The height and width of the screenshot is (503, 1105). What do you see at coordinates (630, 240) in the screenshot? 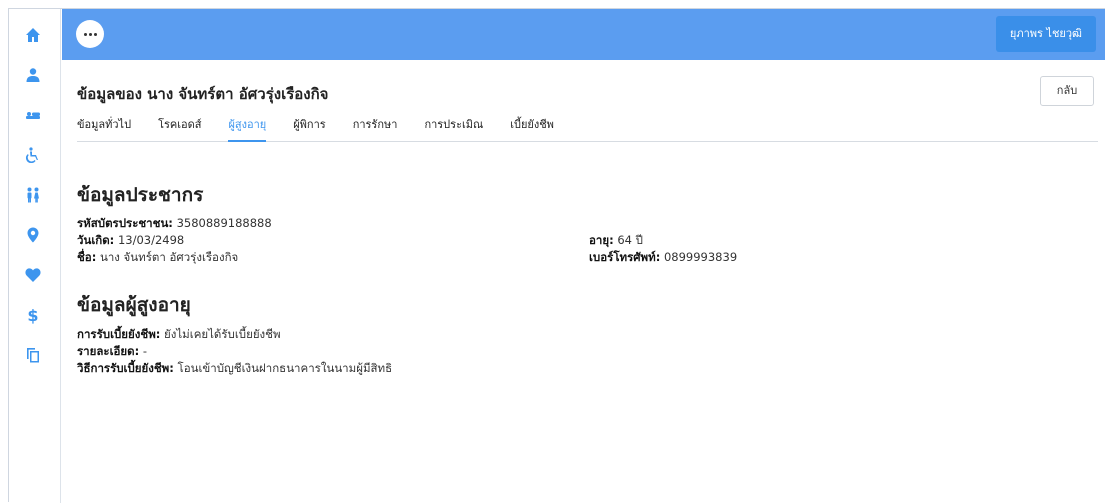
I see `age-value: 64 ปี` at bounding box center [630, 240].